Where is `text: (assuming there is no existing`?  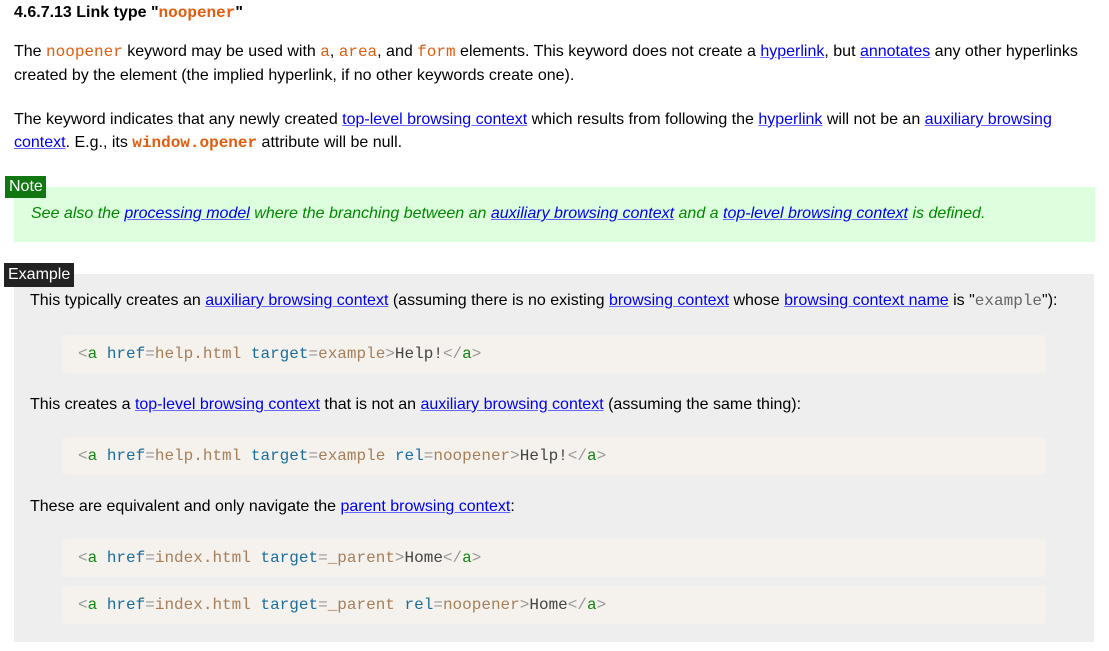
text: (assuming there is no existing is located at coordinates (498, 300).